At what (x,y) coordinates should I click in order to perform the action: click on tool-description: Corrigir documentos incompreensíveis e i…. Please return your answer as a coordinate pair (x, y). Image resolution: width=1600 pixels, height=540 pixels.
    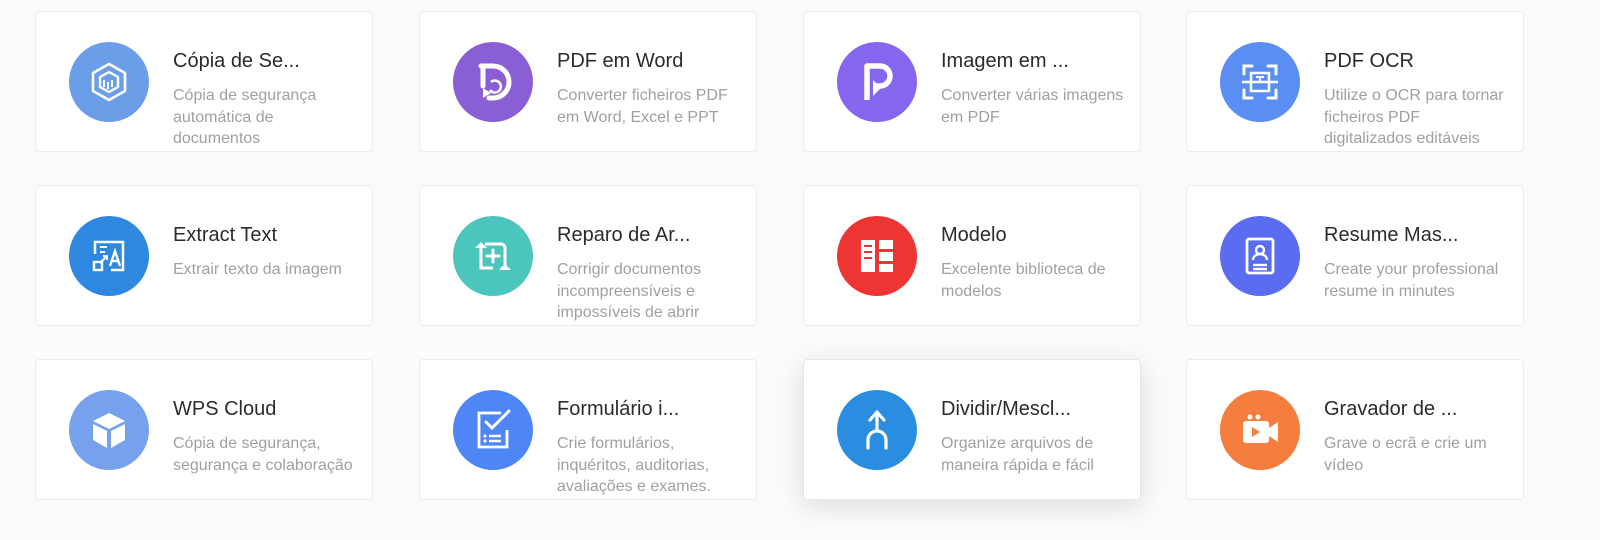
    Looking at the image, I should click on (629, 291).